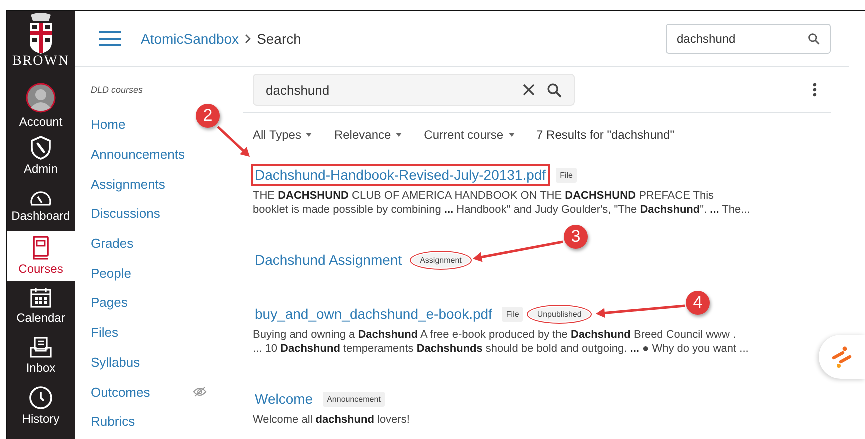  What do you see at coordinates (484, 197) in the screenshot?
I see `result-snippet: THE DACHSHUND CLUB OF AMERICA HANDBOOK ON THE DACHSHUND PREFACE This` at bounding box center [484, 197].